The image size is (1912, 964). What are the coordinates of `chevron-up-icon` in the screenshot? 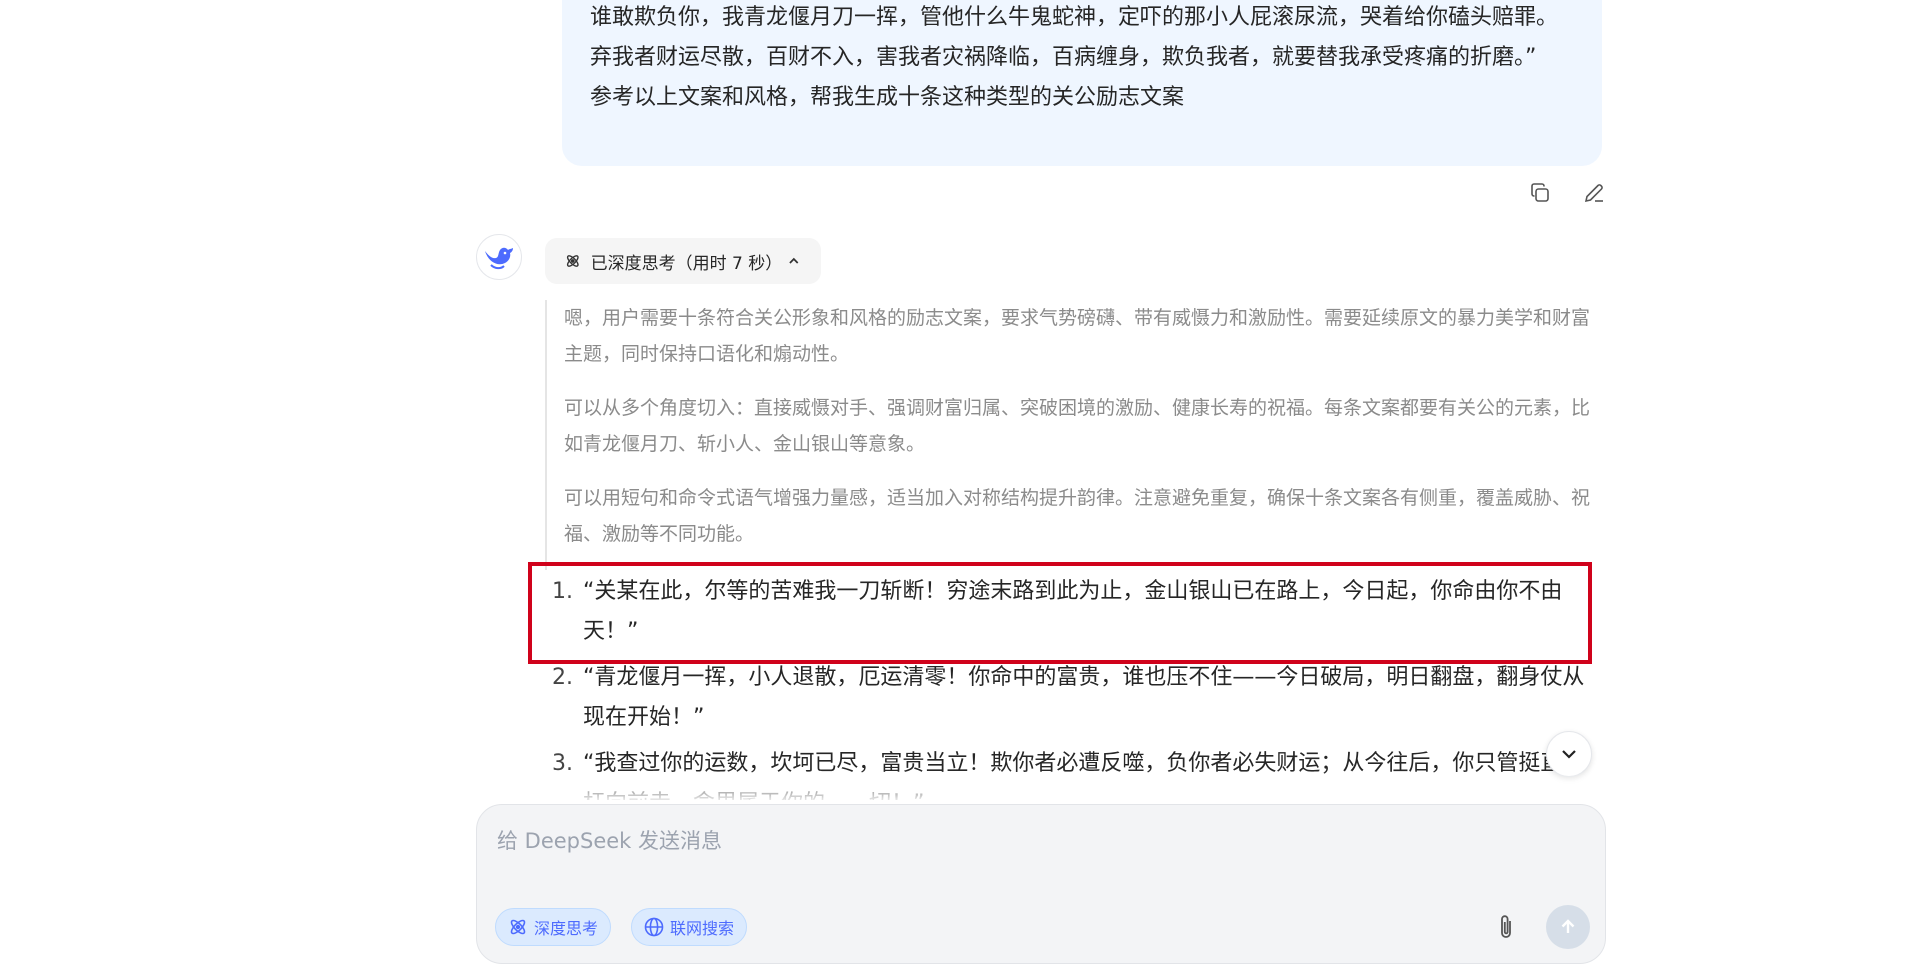 It's located at (794, 260).